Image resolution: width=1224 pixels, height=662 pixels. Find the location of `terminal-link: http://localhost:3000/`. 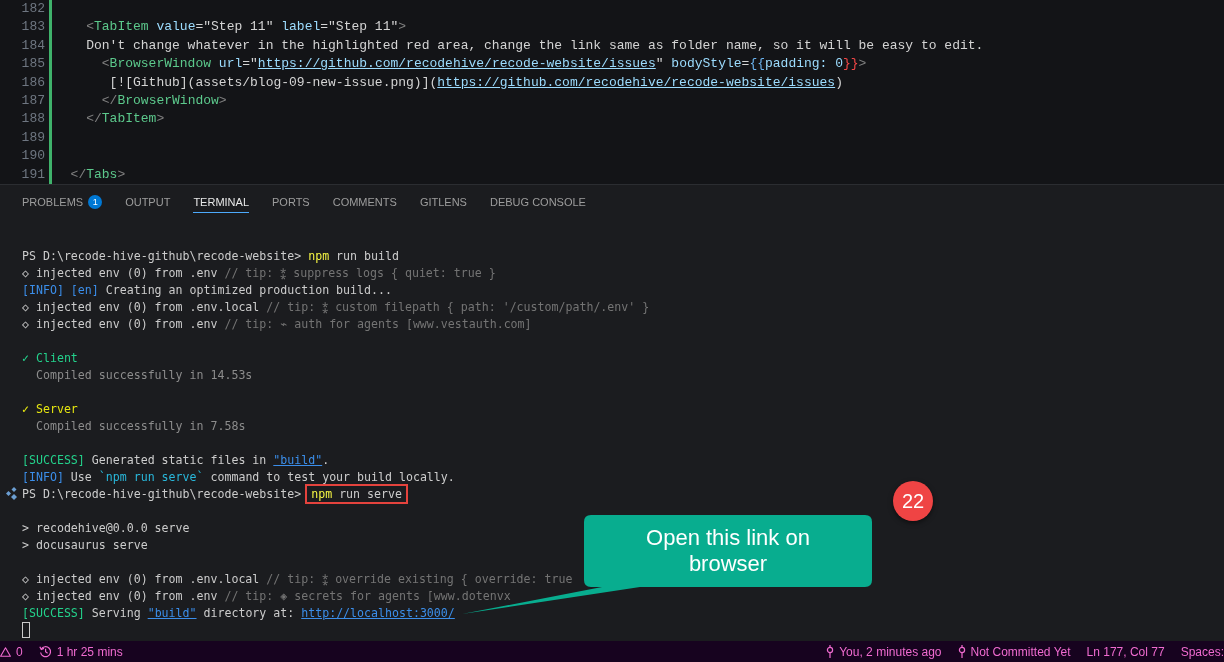

terminal-link: http://localhost:3000/ is located at coordinates (378, 612).